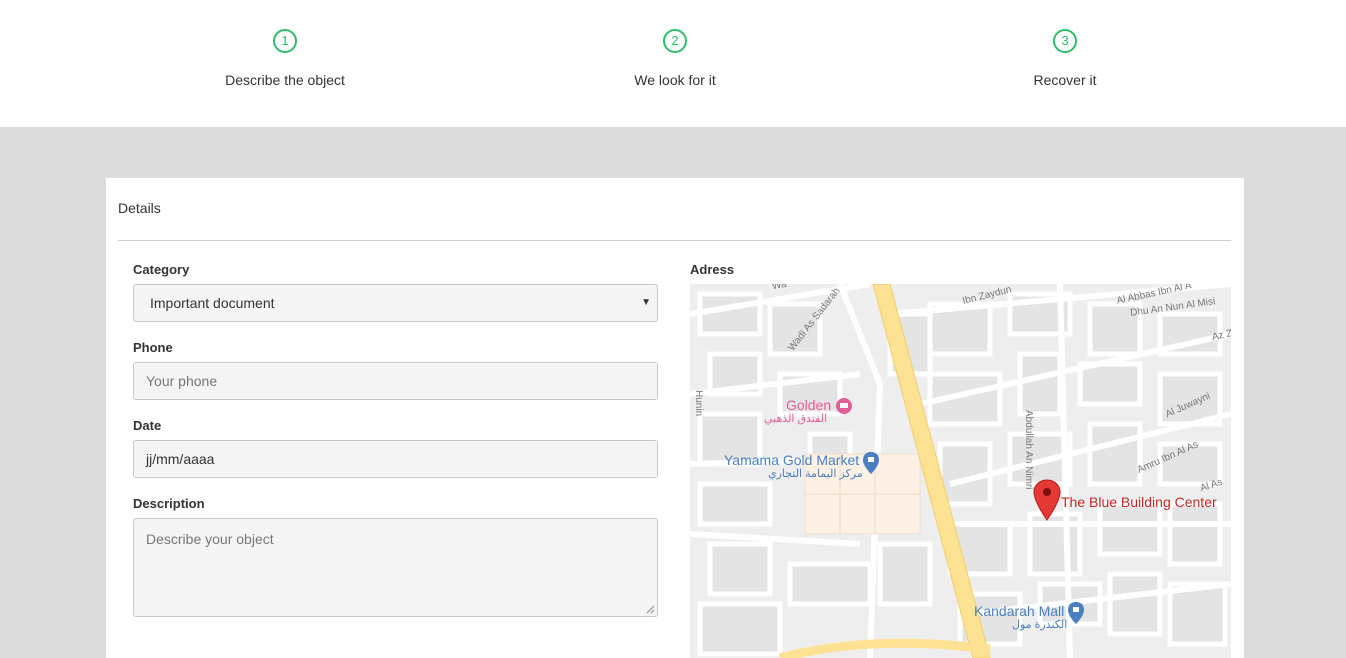  I want to click on details-divider, so click(674, 240).